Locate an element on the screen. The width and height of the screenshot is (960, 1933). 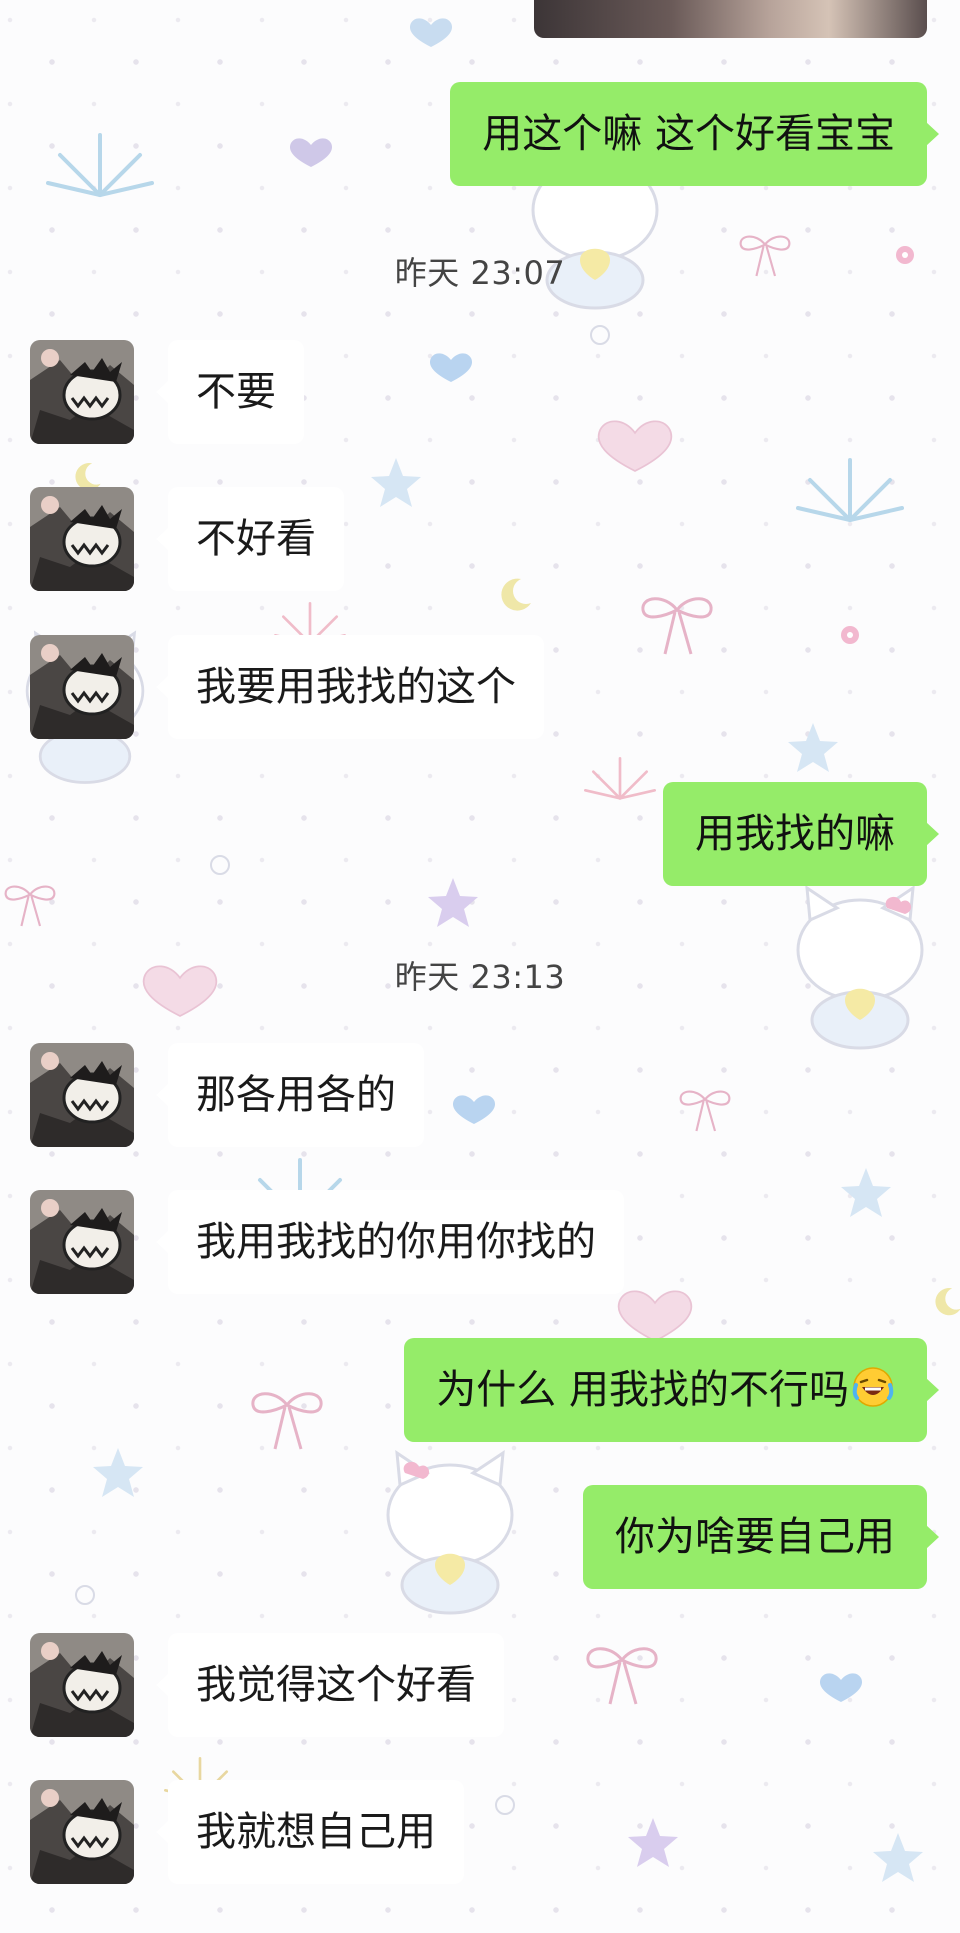
message-row-sent: 用我找的嘛 is located at coordinates (480, 834).